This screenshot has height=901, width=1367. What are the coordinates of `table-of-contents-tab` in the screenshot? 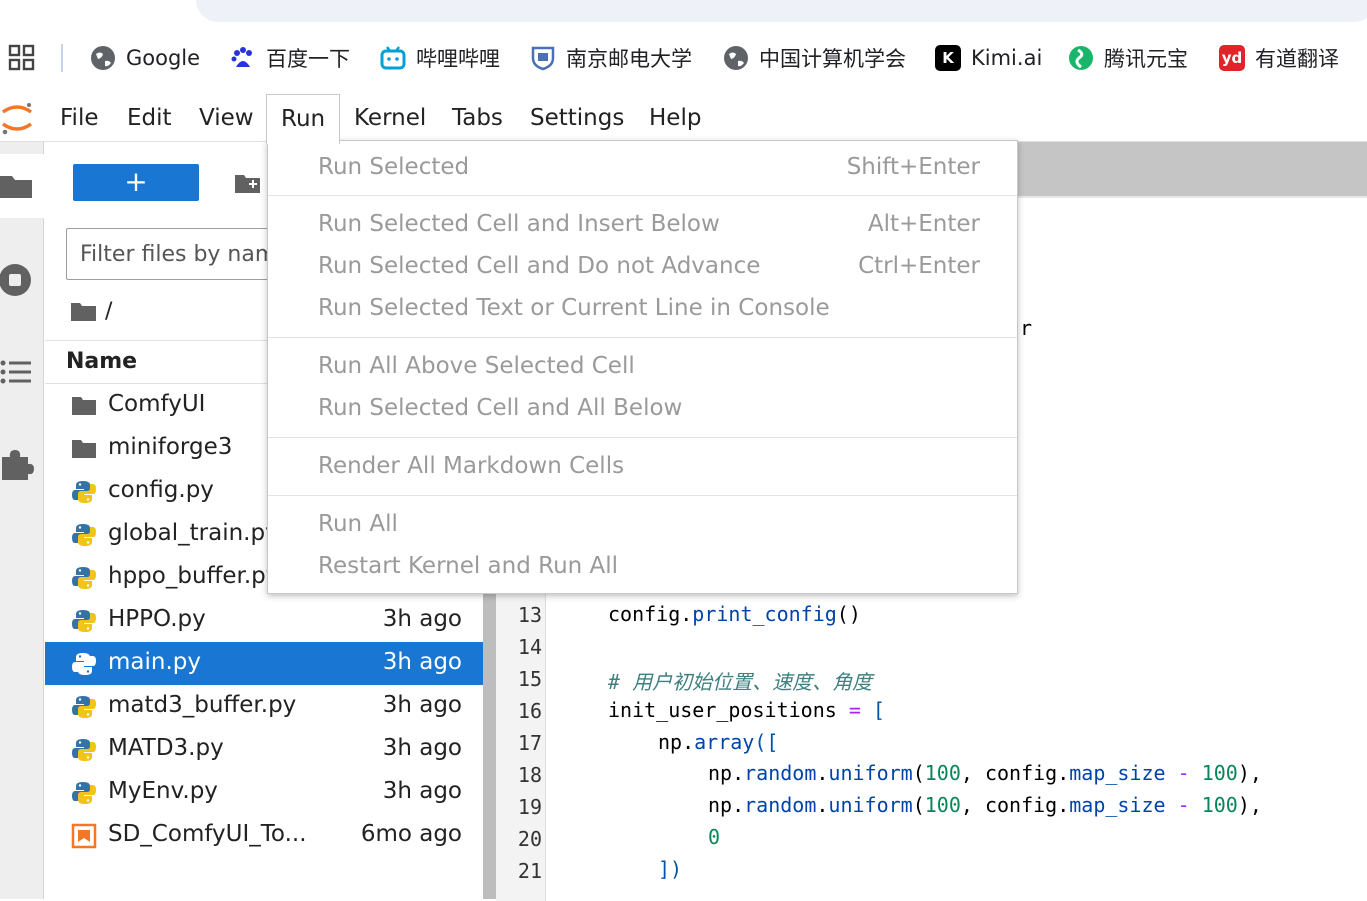 It's located at (22, 372).